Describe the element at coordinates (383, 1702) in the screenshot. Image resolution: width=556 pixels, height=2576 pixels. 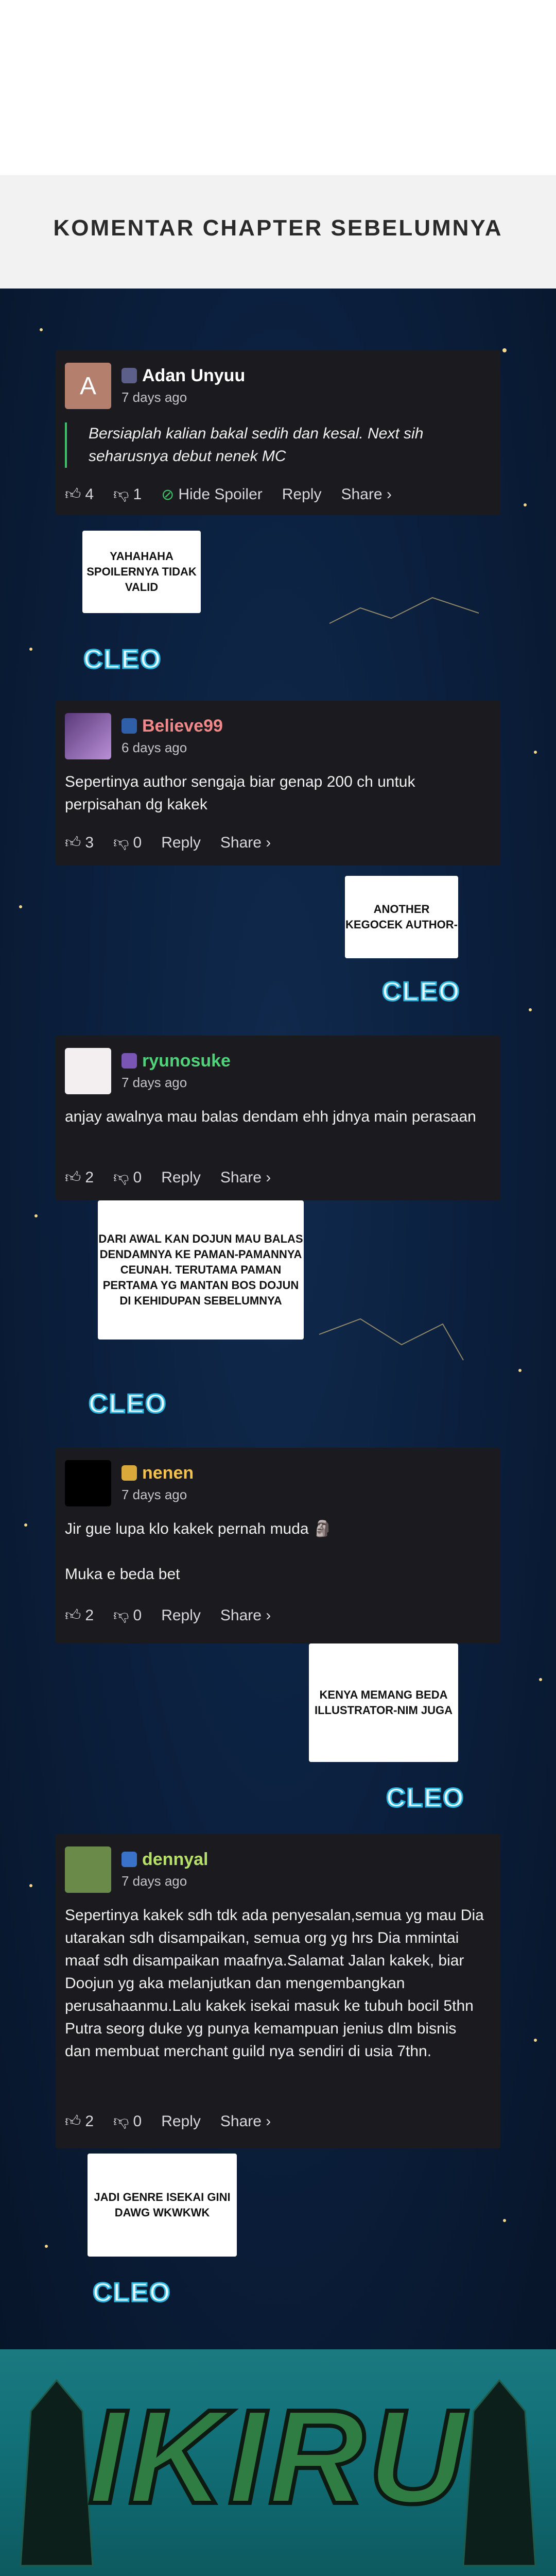
I see `speech-bubble: KENYA MEMANG BEDA ILLUSTRATOR-NIM JUGA` at that location.